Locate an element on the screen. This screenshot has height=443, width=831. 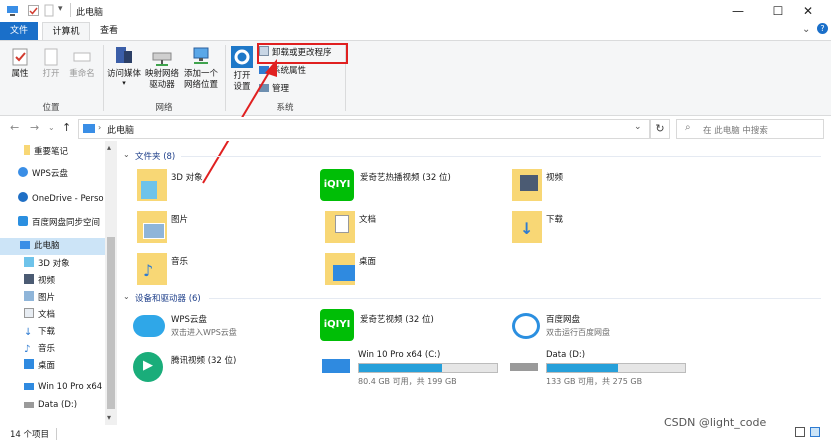
nav-item-label: WPS云盘 is located at coordinates (50, 174).